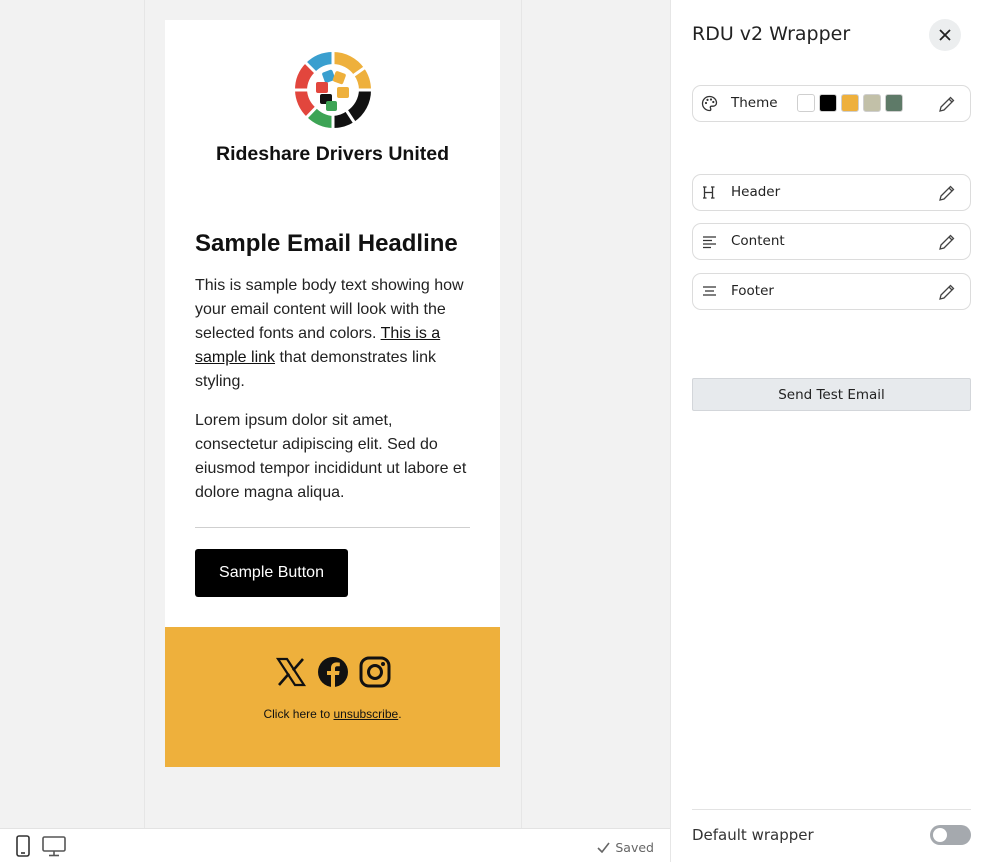 The height and width of the screenshot is (862, 988). I want to click on rdu-logo, so click(333, 90).